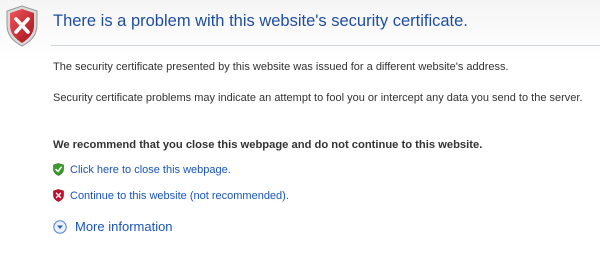 The height and width of the screenshot is (256, 600). I want to click on more-information-label: More information, so click(124, 226).